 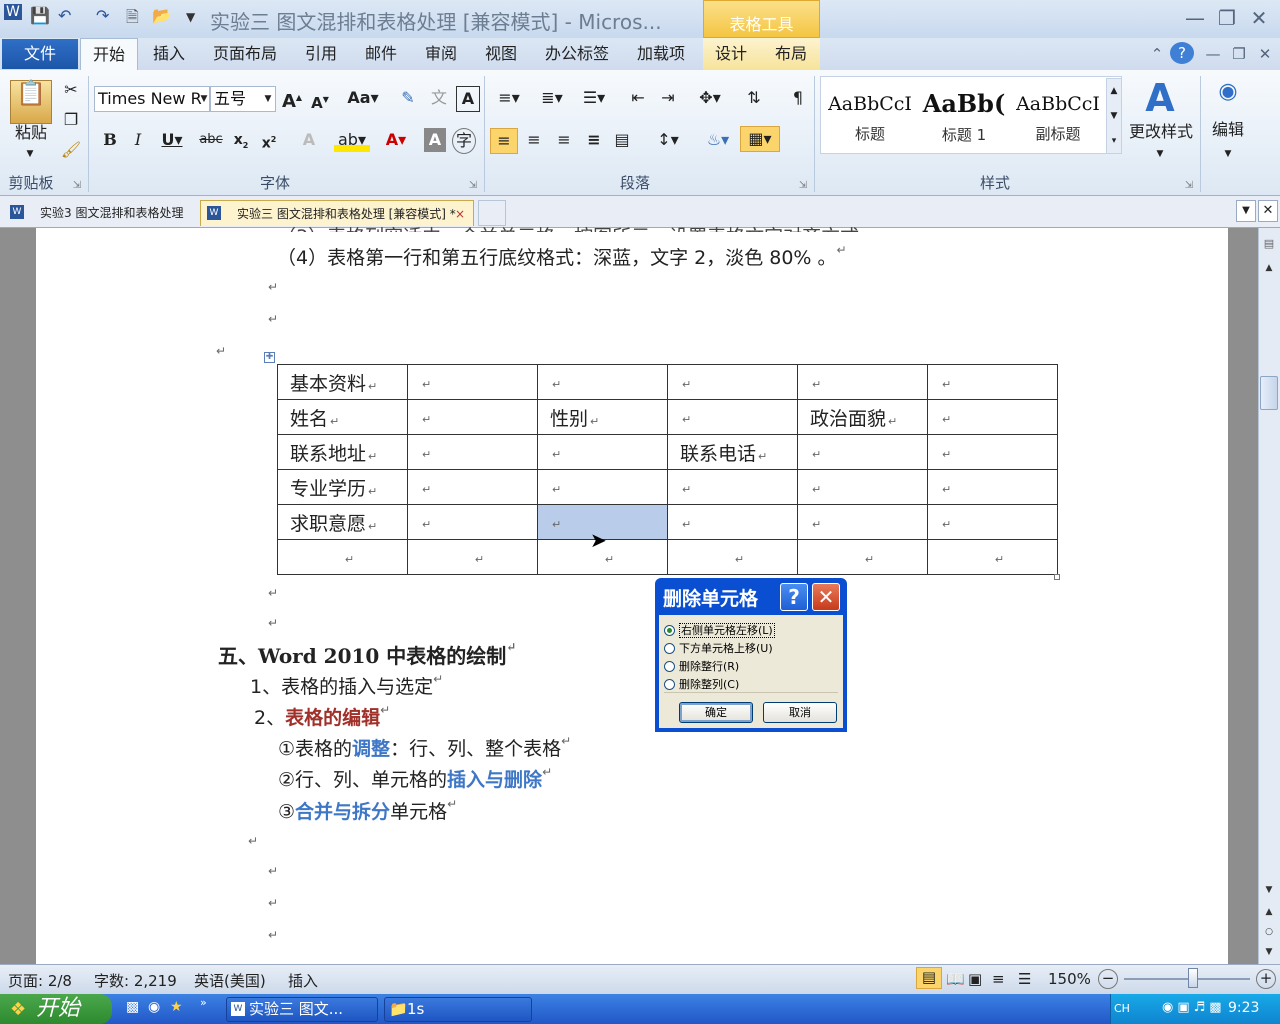 I want to click on quicklaunch-icon-1: ▩, so click(x=132, y=1007).